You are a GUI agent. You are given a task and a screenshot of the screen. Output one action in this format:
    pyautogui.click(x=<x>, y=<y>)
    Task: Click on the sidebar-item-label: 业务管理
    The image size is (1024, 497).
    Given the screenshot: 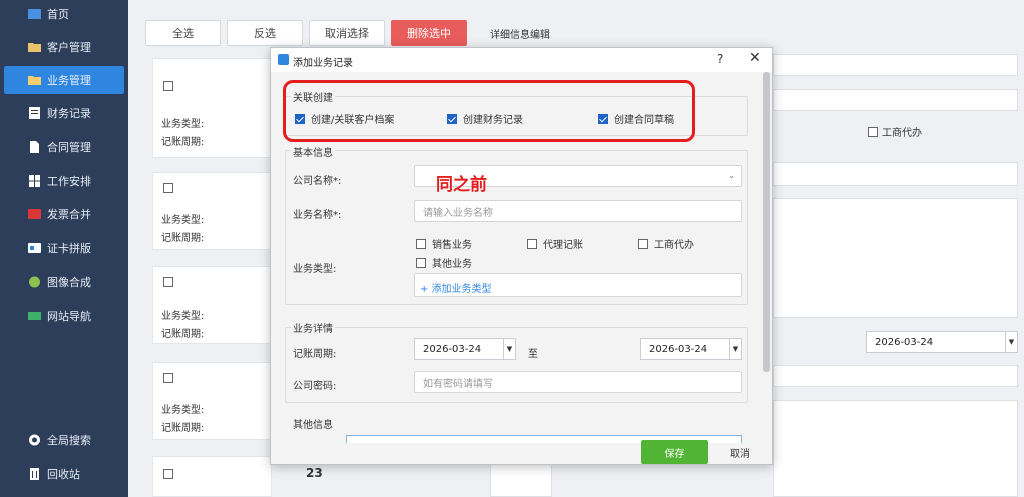 What is the action you would take?
    pyautogui.click(x=69, y=80)
    